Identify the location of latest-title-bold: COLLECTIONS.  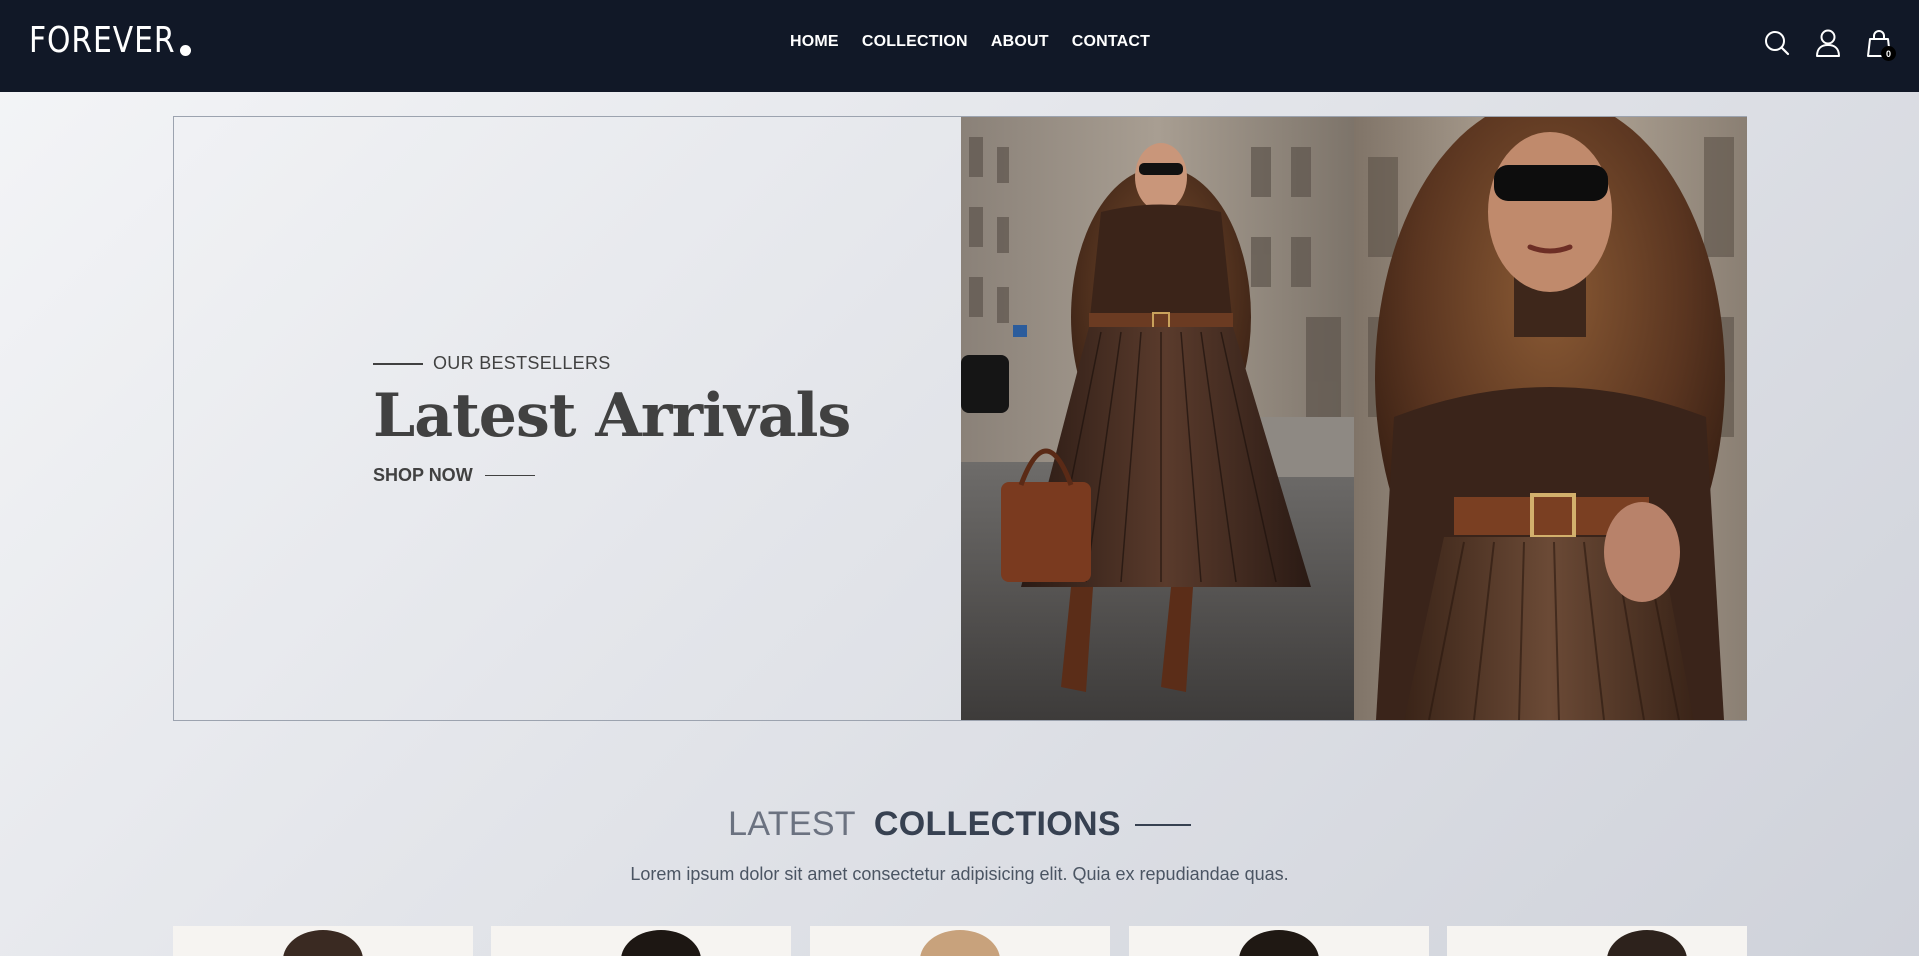
(997, 824).